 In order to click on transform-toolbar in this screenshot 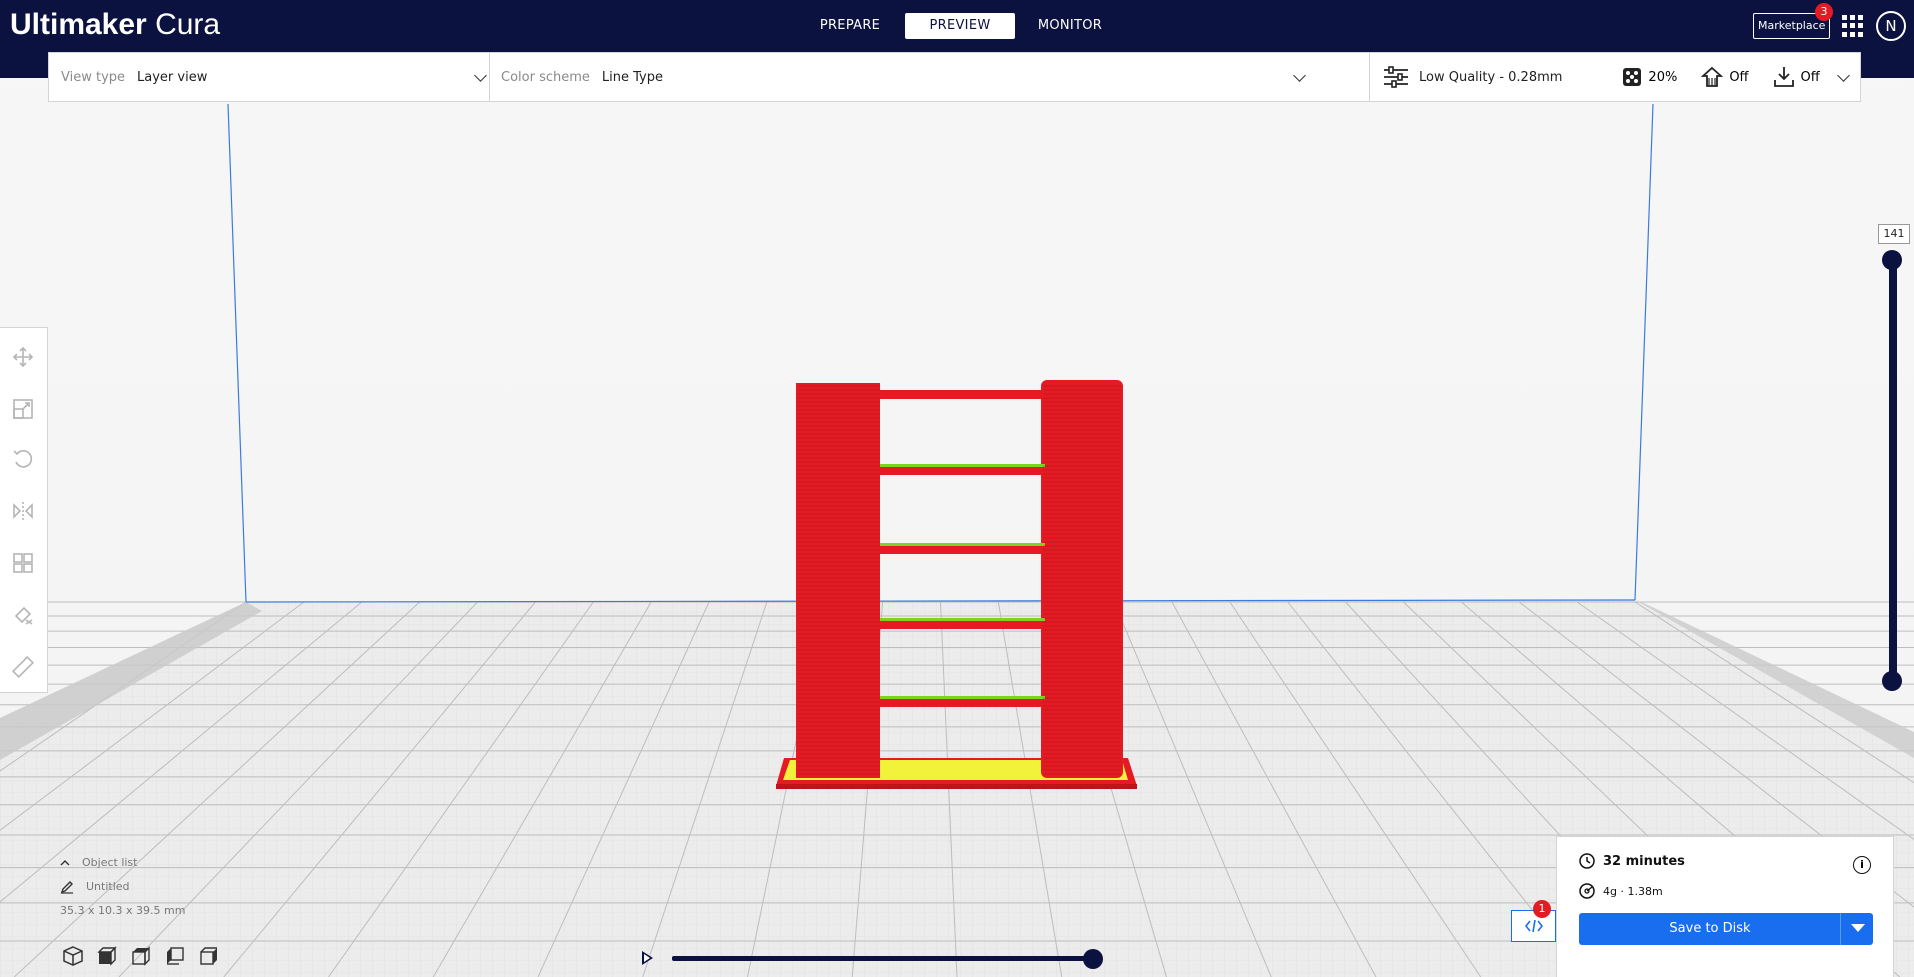, I will do `click(24, 510)`.